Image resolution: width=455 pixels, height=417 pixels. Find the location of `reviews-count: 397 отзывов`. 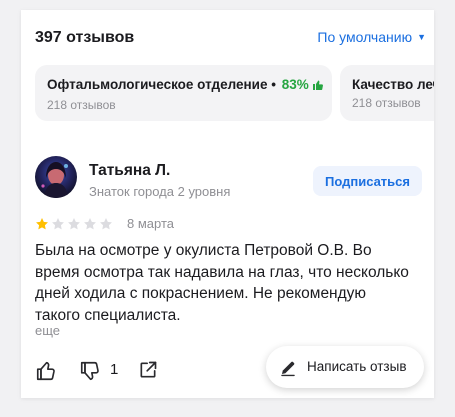

reviews-count: 397 отзывов is located at coordinates (85, 37).